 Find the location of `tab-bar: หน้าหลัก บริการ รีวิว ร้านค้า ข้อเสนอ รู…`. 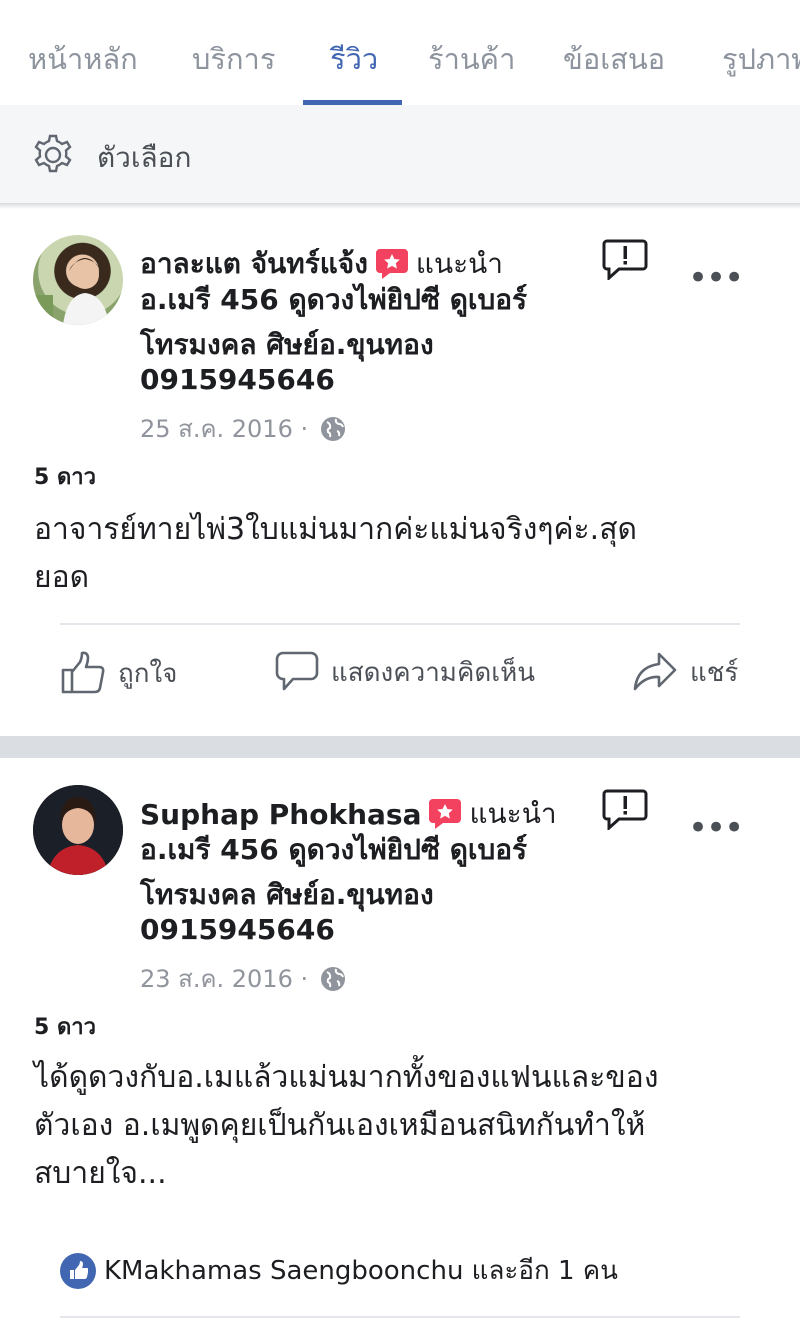

tab-bar: หน้าหลัก บริการ รีวิว ร้านค้า ข้อเสนอ รู… is located at coordinates (400, 52).